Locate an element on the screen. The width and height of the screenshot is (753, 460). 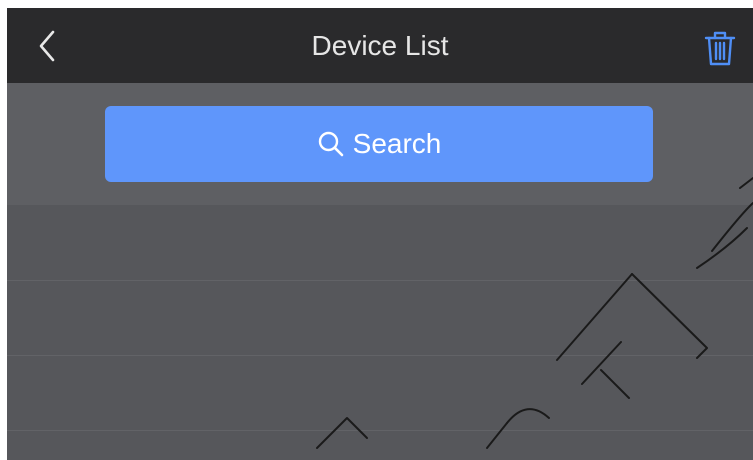
page-title: Device List is located at coordinates (380, 45).